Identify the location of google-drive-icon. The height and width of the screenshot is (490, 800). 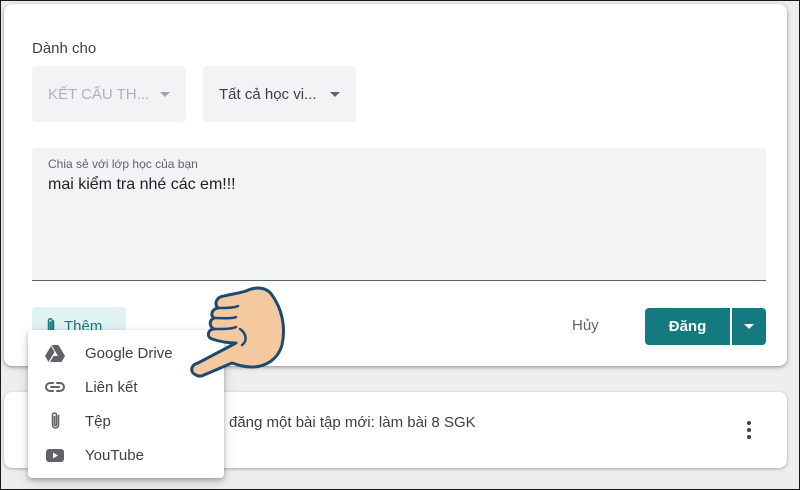
(55, 353).